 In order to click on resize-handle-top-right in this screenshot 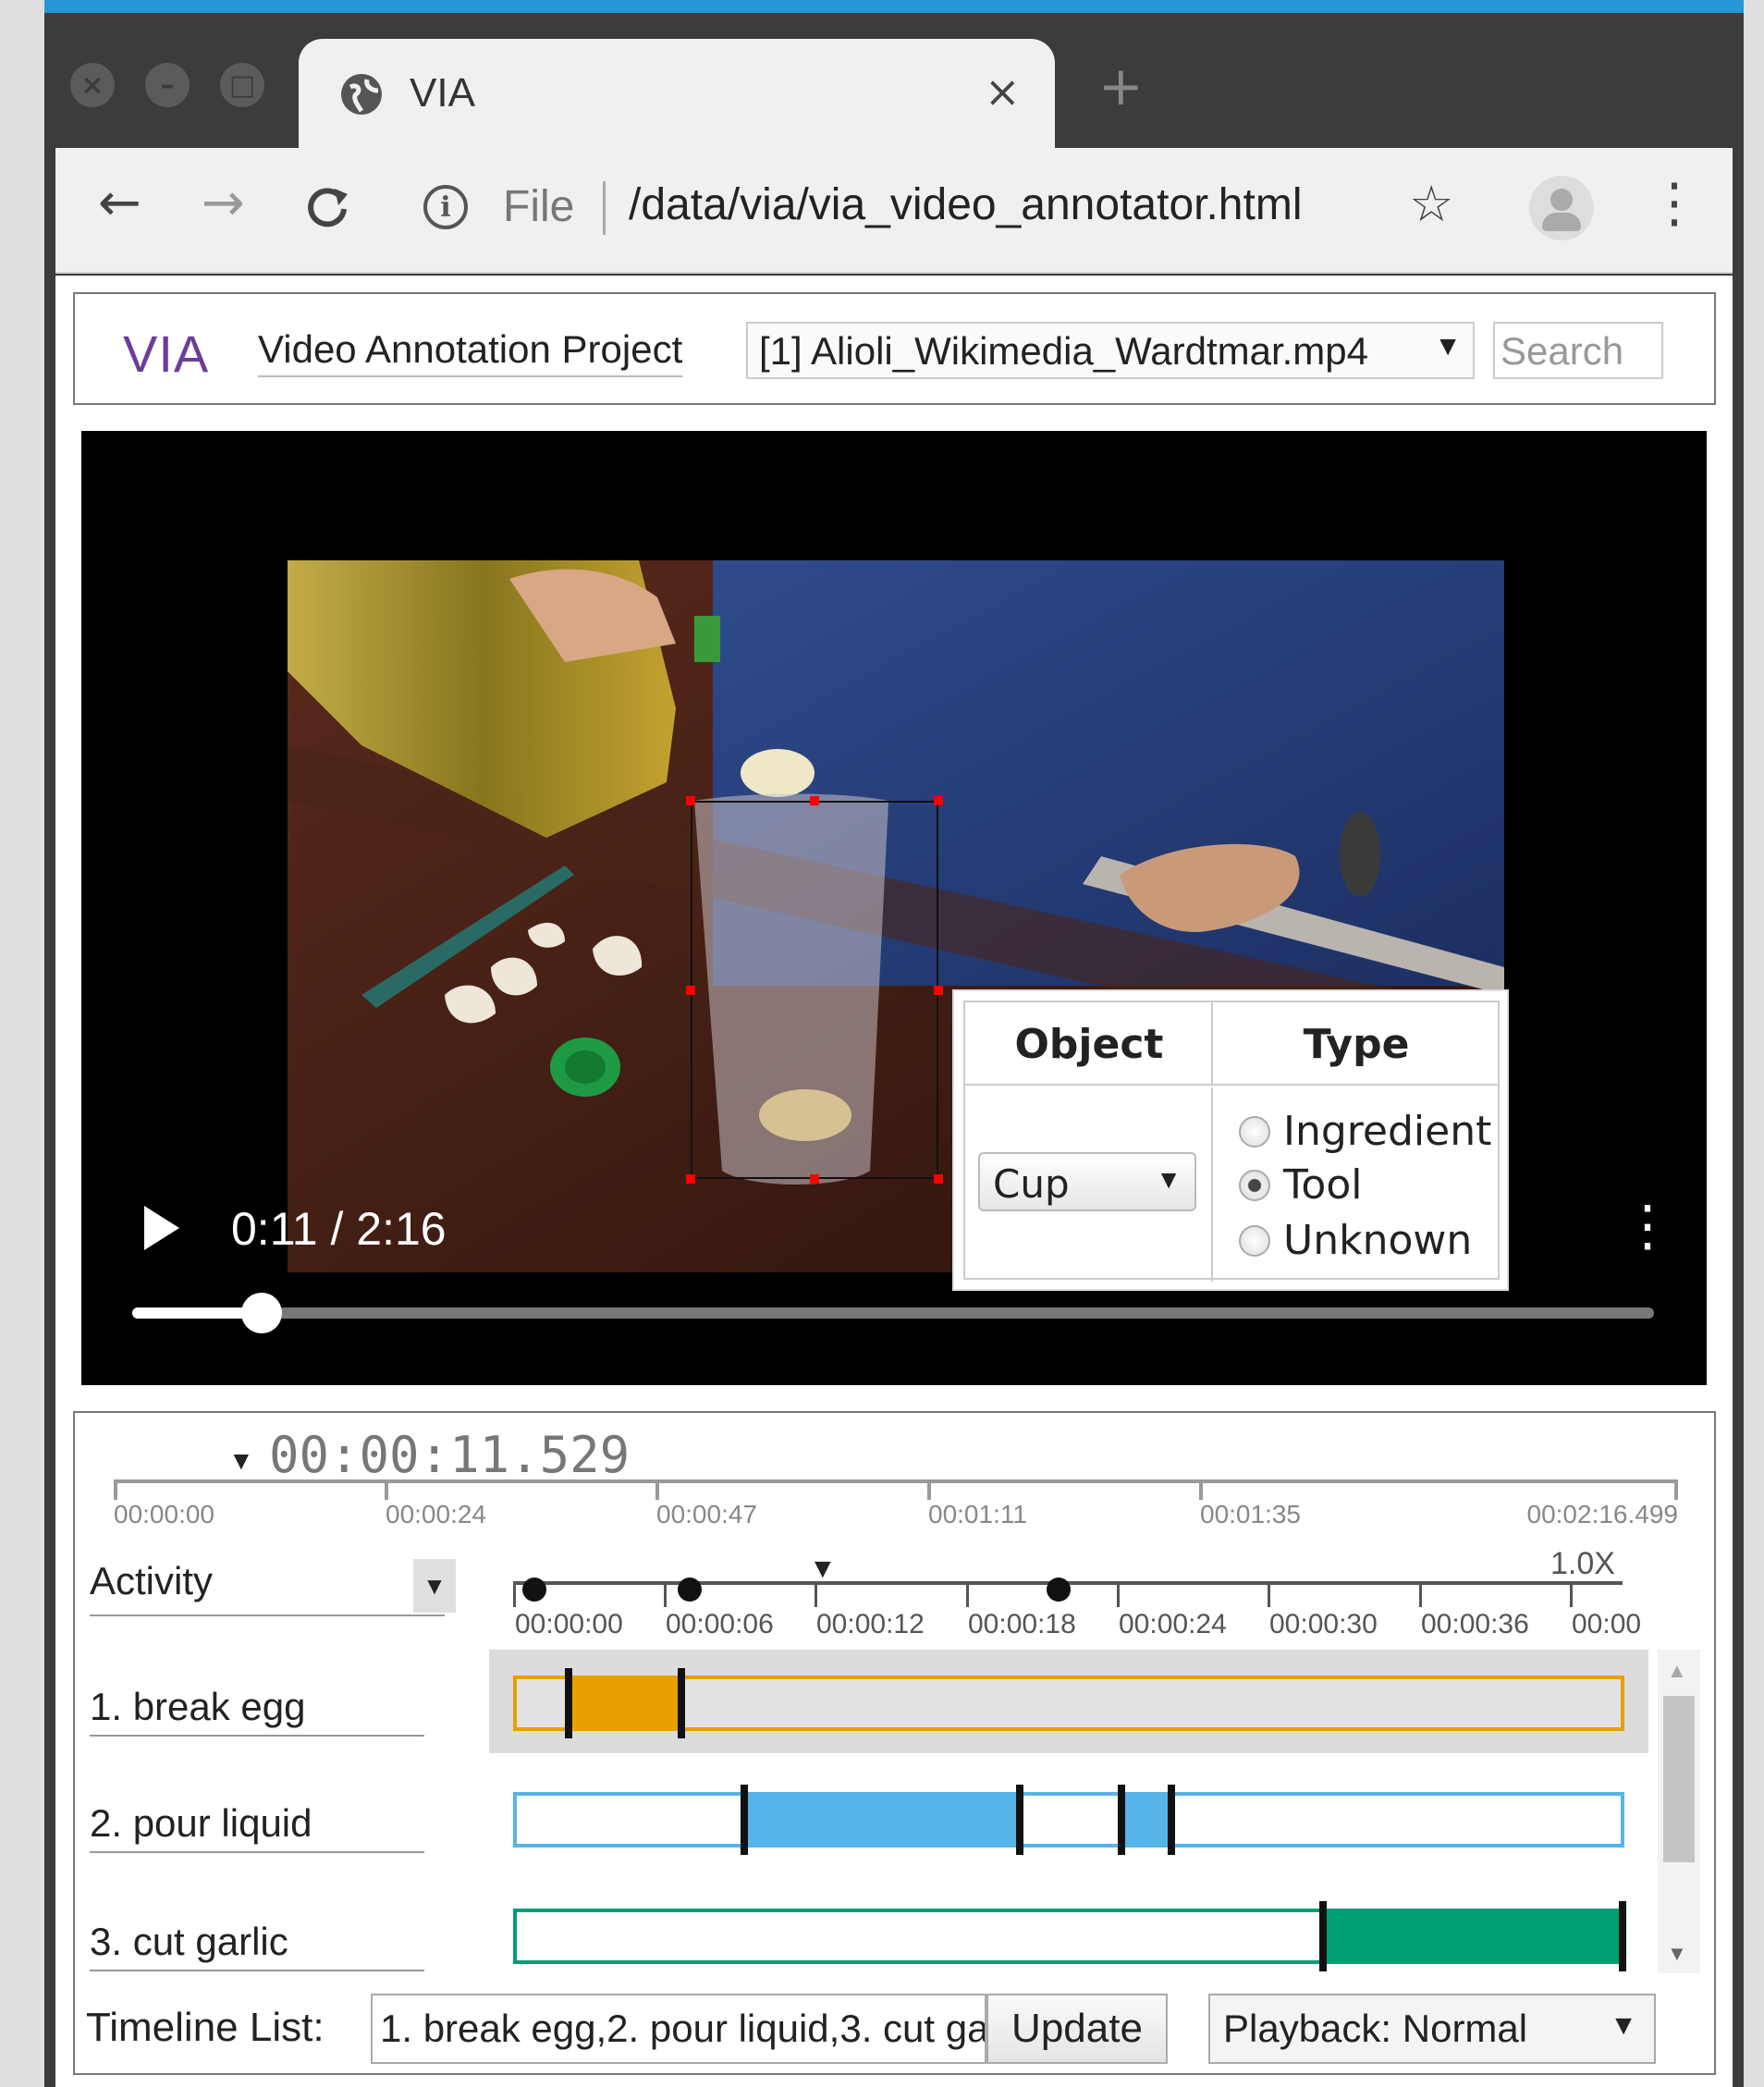, I will do `click(939, 800)`.